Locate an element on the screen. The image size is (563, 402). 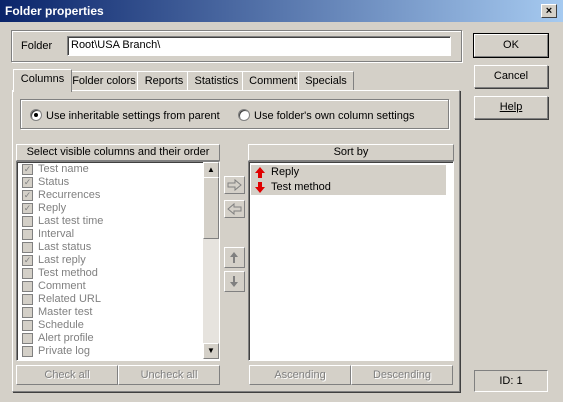
folder-label: Folder is located at coordinates (37, 46).